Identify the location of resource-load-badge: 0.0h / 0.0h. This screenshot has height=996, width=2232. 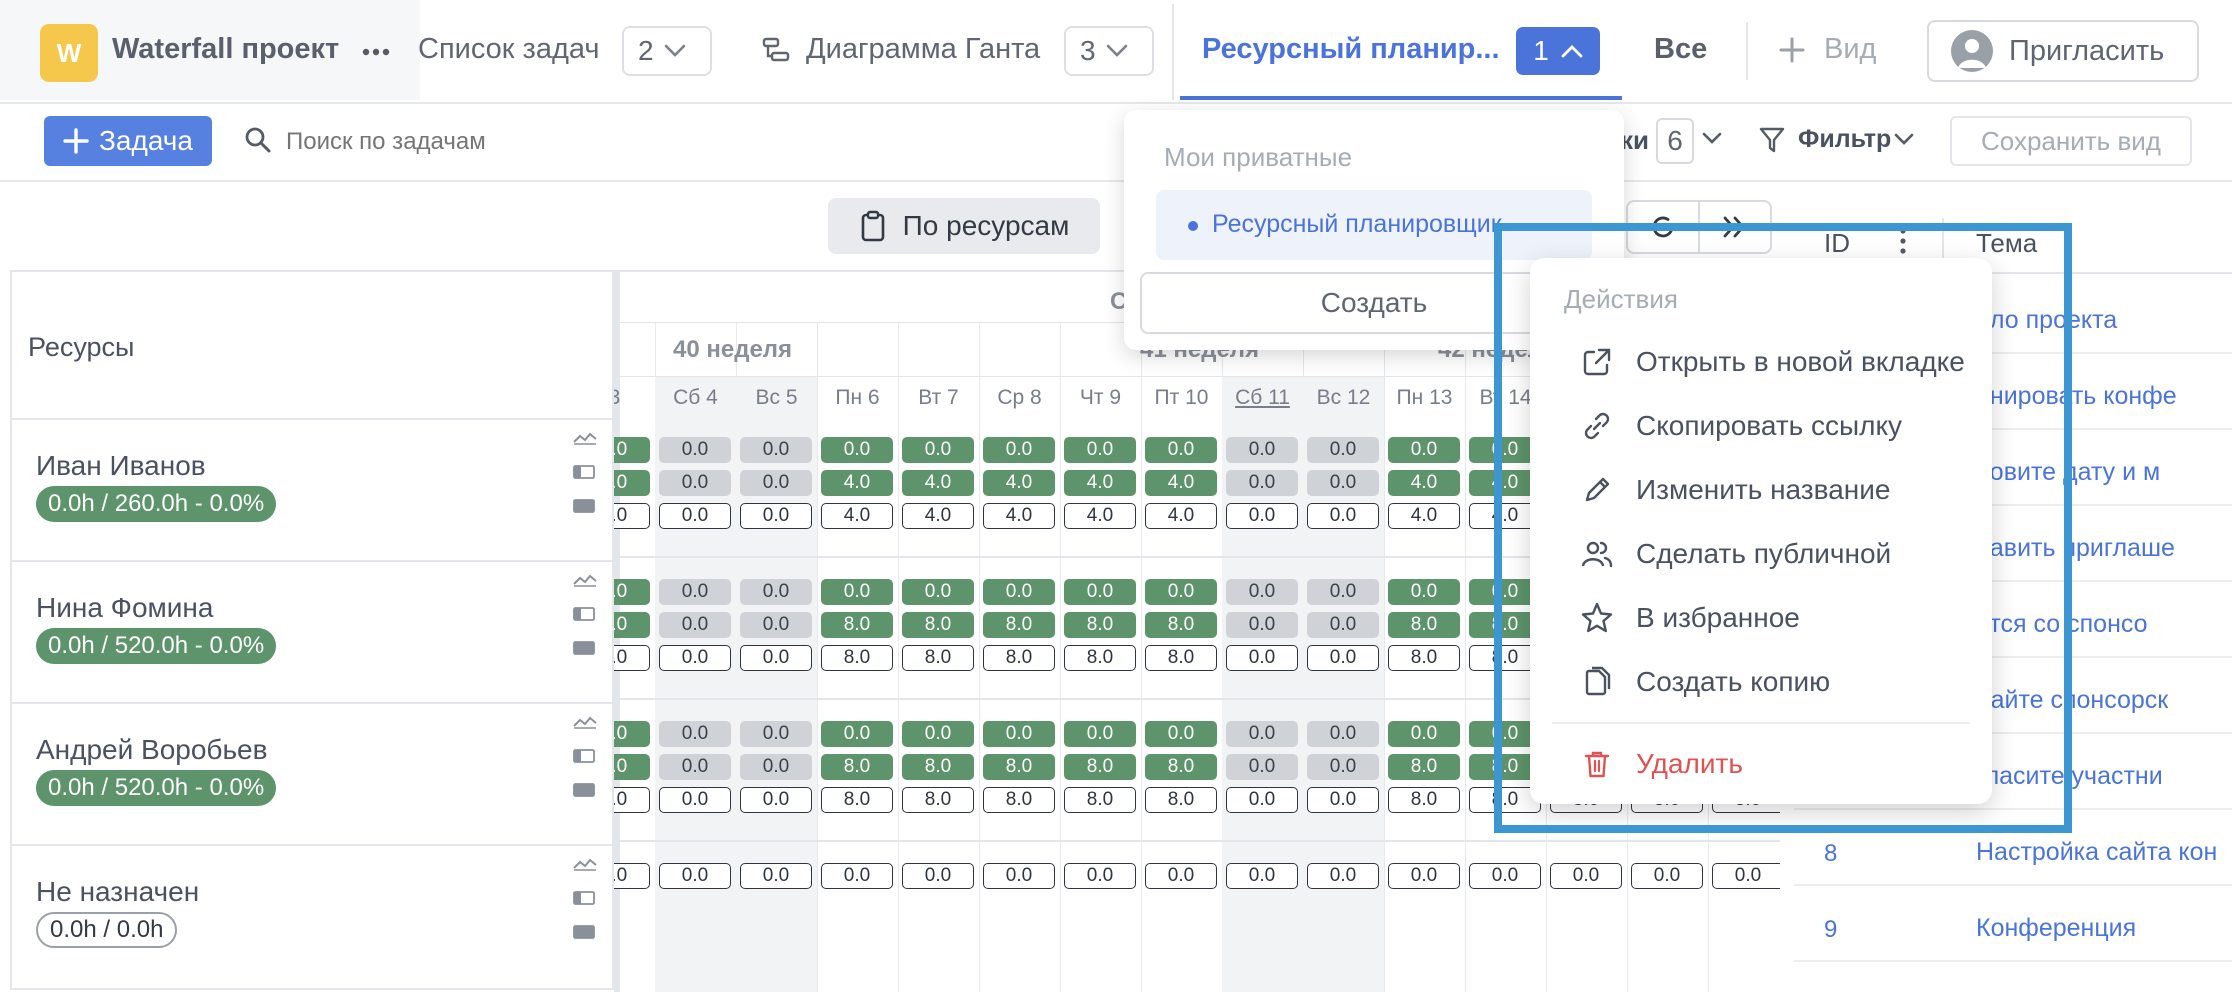
(107, 930).